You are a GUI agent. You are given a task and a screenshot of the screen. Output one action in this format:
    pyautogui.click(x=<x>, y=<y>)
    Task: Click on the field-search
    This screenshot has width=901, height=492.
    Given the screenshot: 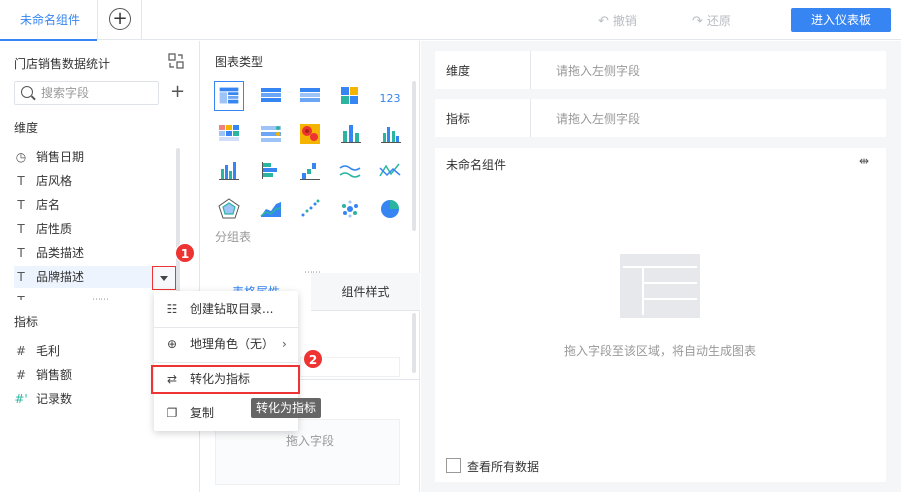 What is the action you would take?
    pyautogui.click(x=86, y=93)
    